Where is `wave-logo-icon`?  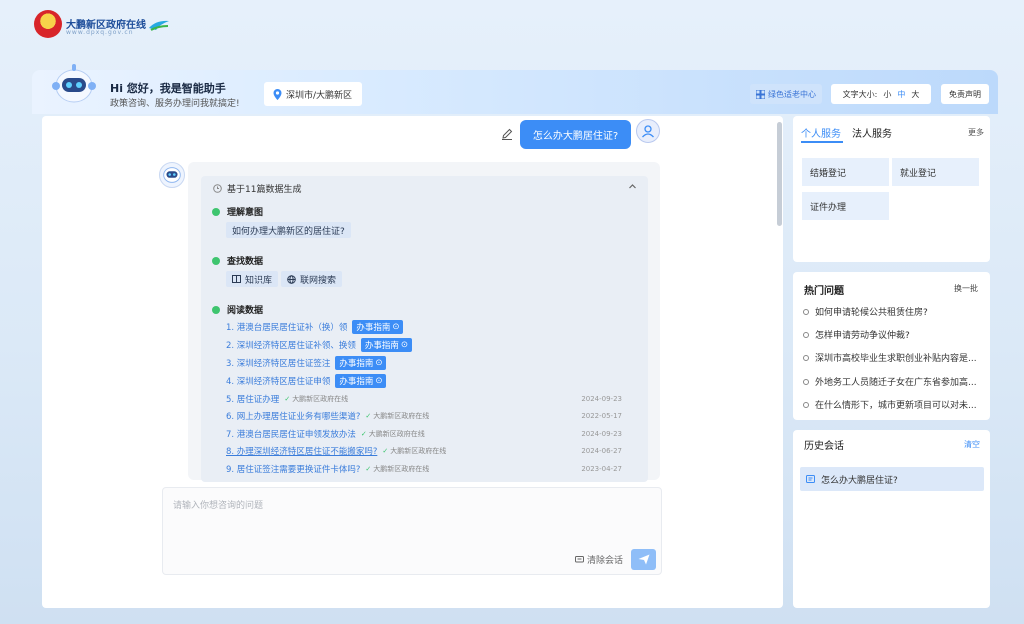
wave-logo-icon is located at coordinates (159, 25).